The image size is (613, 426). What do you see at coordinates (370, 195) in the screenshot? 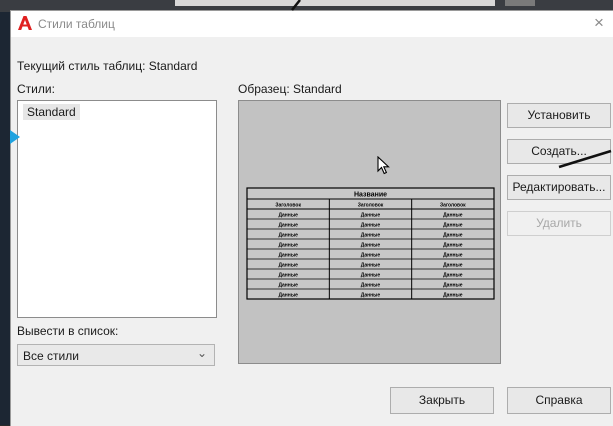
I see `preview-table-title: Название` at bounding box center [370, 195].